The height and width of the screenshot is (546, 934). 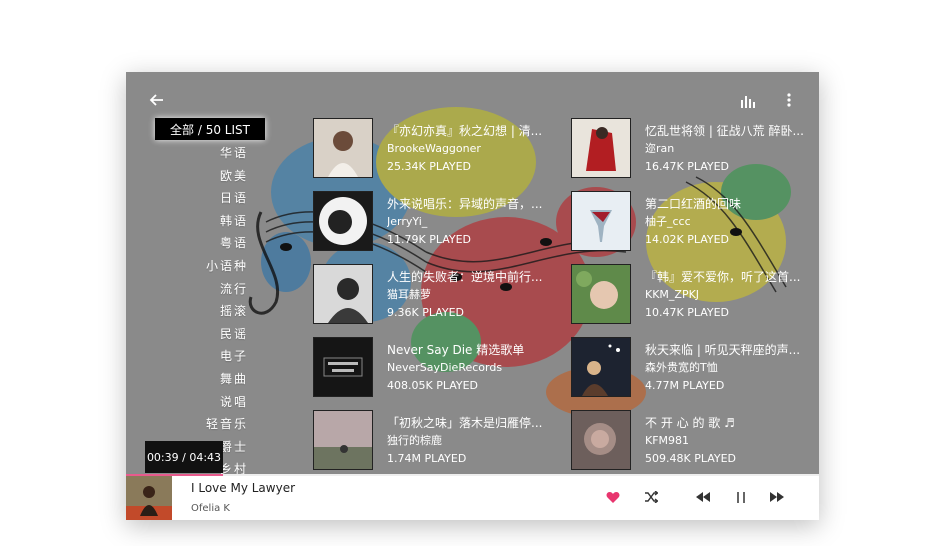 What do you see at coordinates (668, 221) in the screenshot?
I see `playlist-author: 柚子_ccc` at bounding box center [668, 221].